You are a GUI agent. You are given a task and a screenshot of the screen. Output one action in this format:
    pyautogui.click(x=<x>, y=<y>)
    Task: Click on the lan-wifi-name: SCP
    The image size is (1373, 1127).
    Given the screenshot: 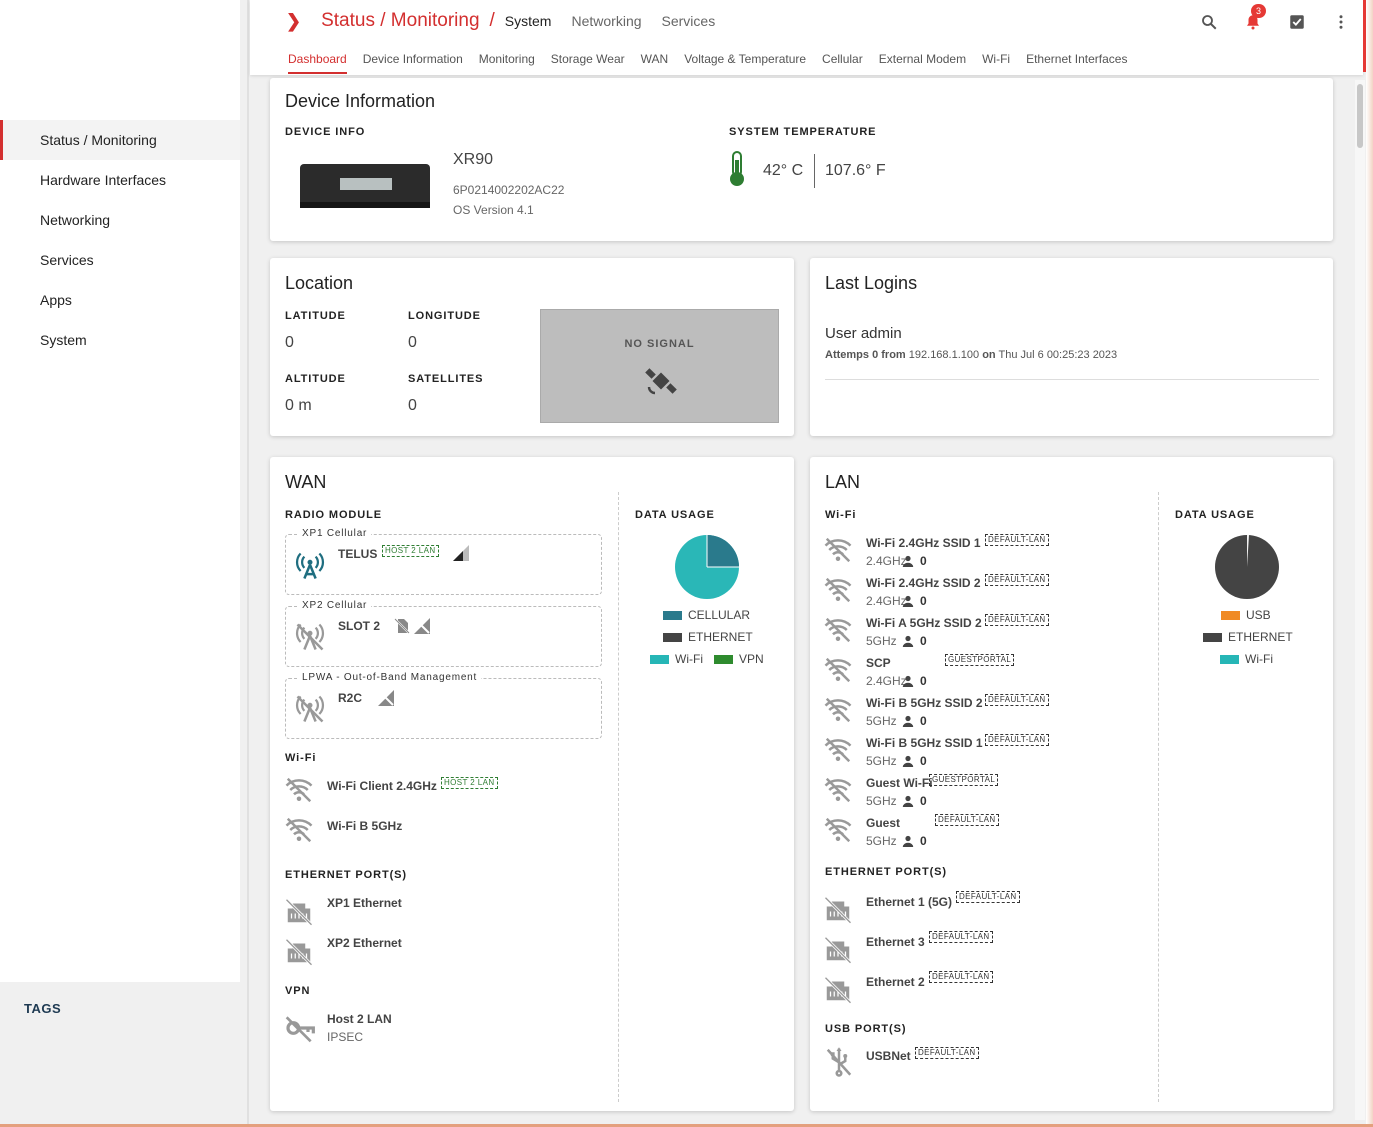 What is the action you would take?
    pyautogui.click(x=878, y=663)
    